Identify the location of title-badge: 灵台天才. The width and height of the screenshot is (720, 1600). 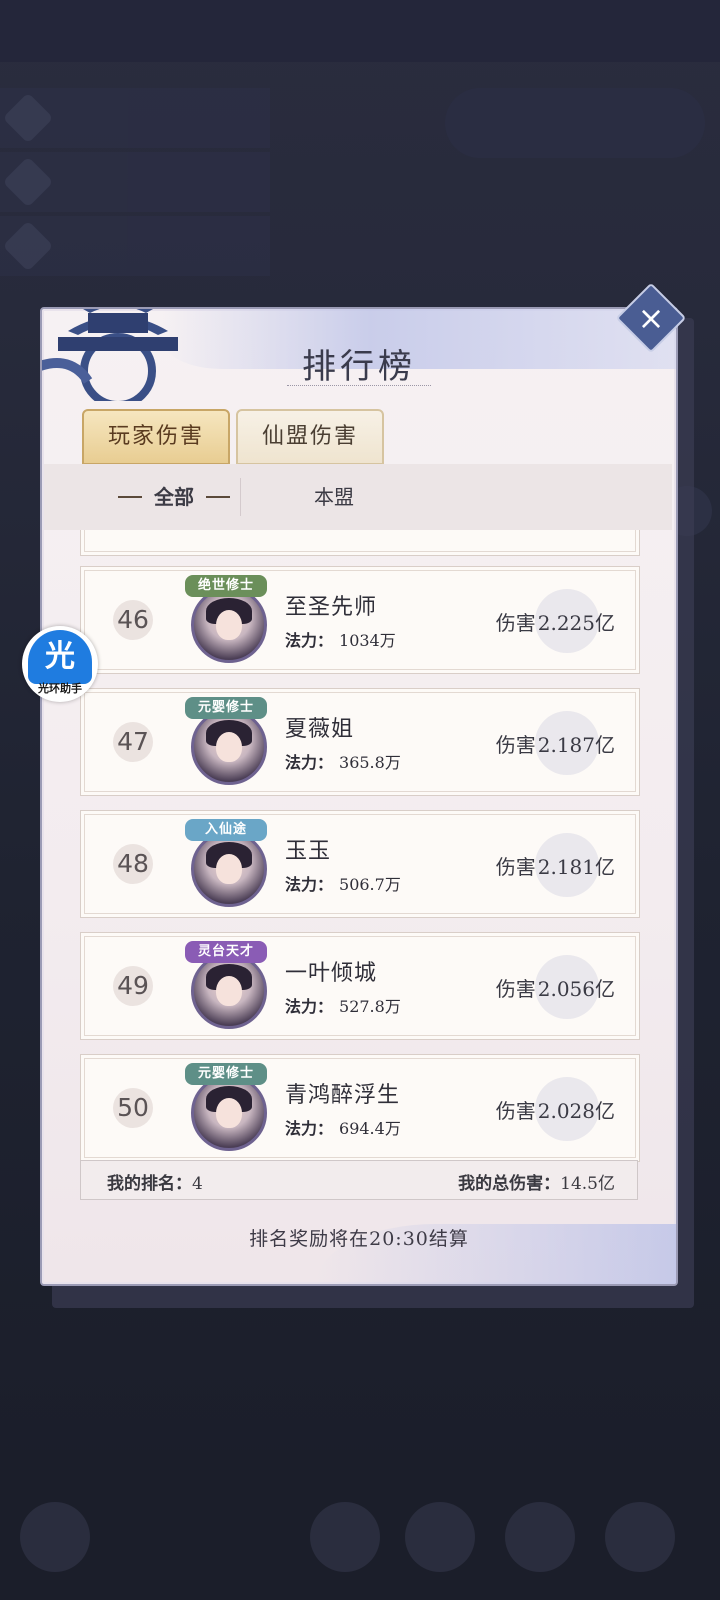
(226, 952).